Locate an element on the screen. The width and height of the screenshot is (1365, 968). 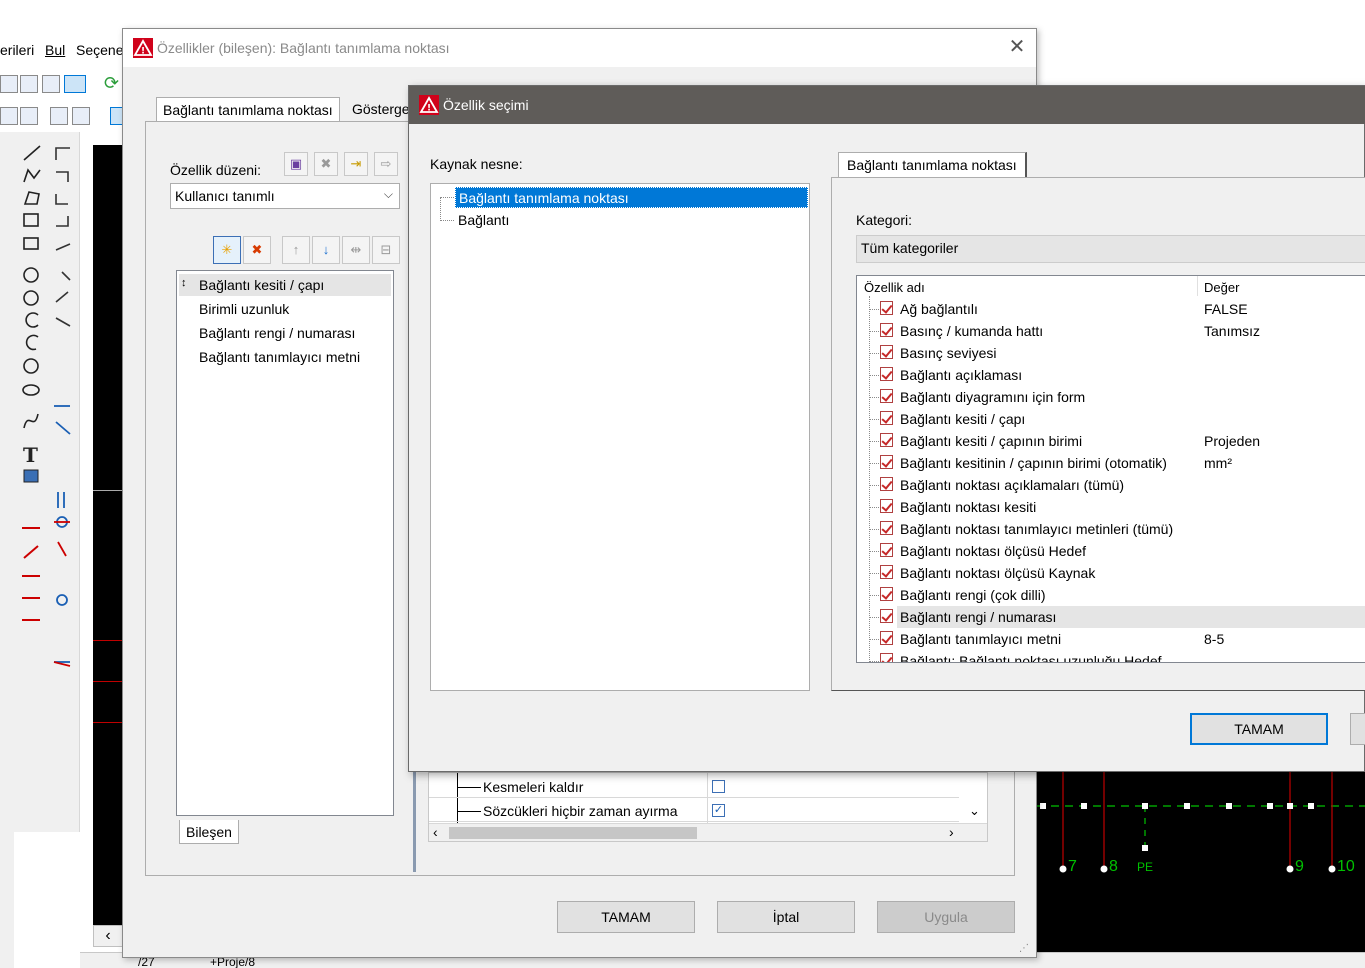
category-combo: Tüm kategoriler is located at coordinates (1110, 249).